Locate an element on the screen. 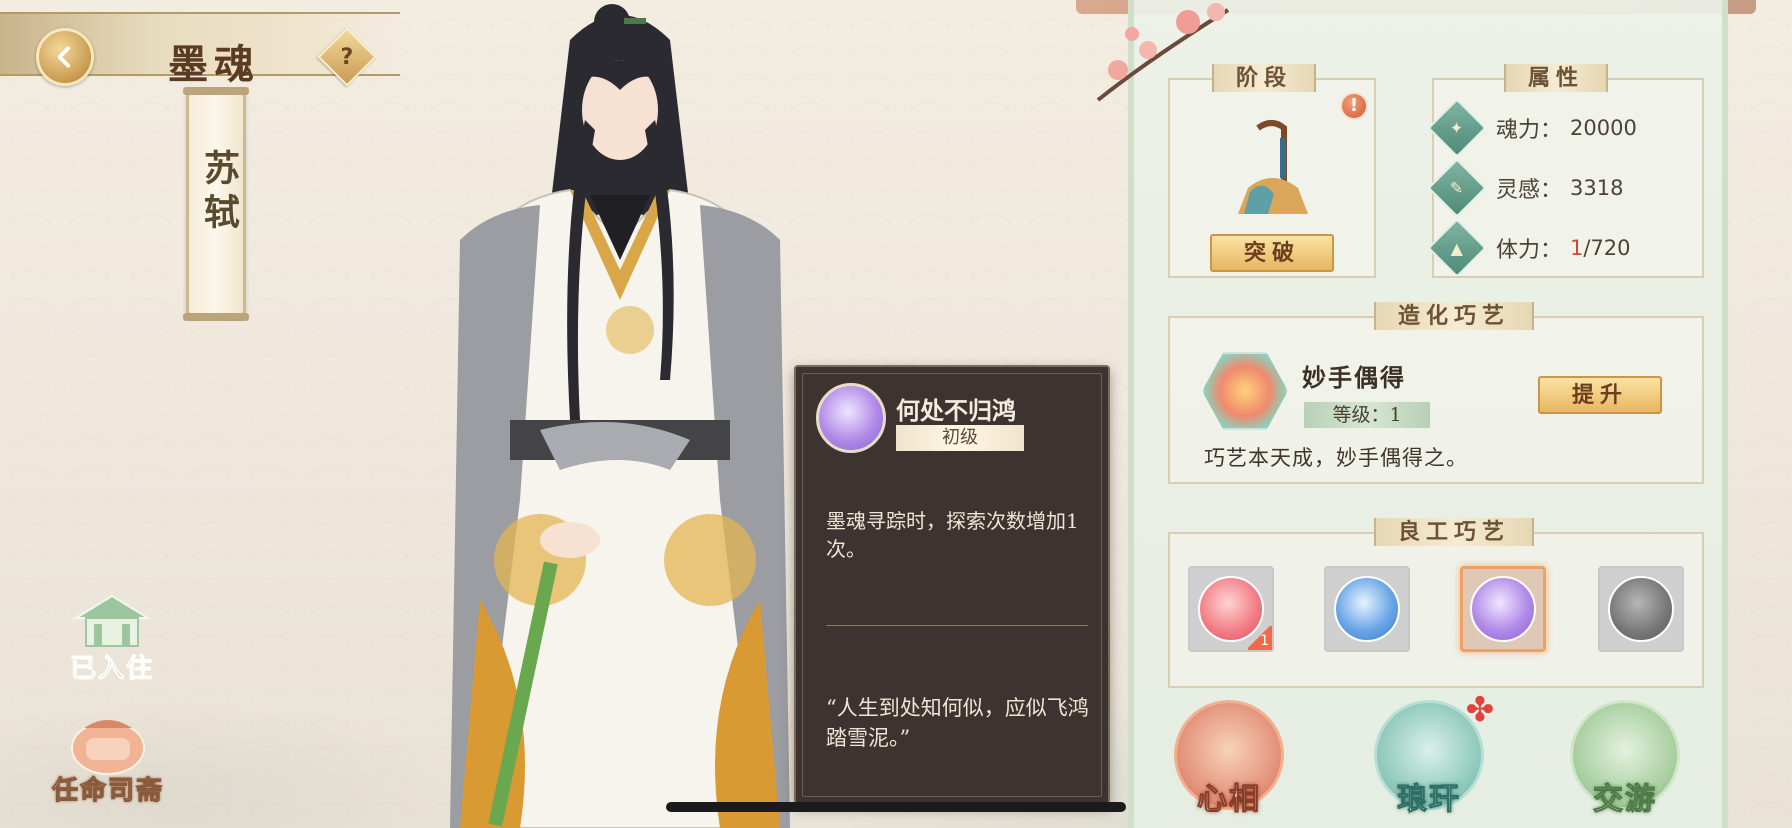 This screenshot has height=828, width=1792. craft-name: 妙手偶得 is located at coordinates (1354, 377).